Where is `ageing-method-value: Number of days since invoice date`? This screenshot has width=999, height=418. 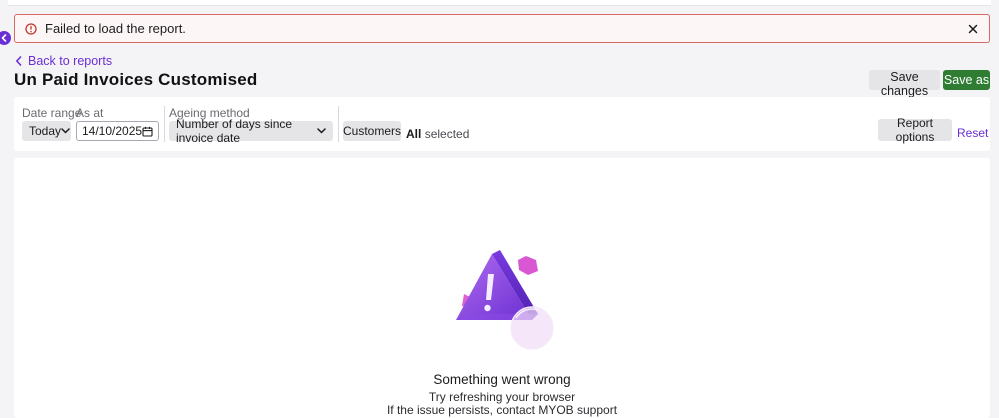 ageing-method-value: Number of days since invoice date is located at coordinates (234, 131).